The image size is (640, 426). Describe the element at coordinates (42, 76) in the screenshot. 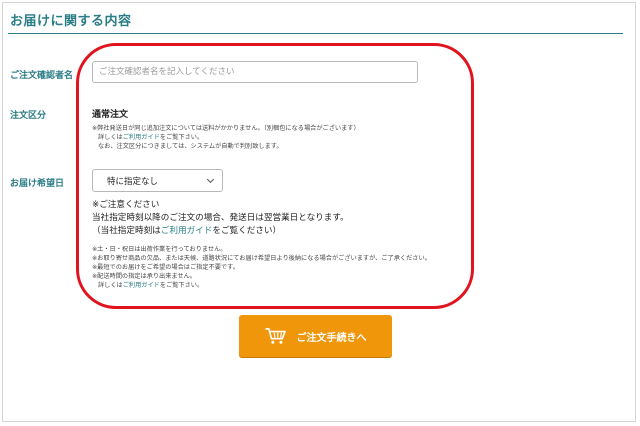

I see `orderer-name-label: ご注文確認者名` at that location.